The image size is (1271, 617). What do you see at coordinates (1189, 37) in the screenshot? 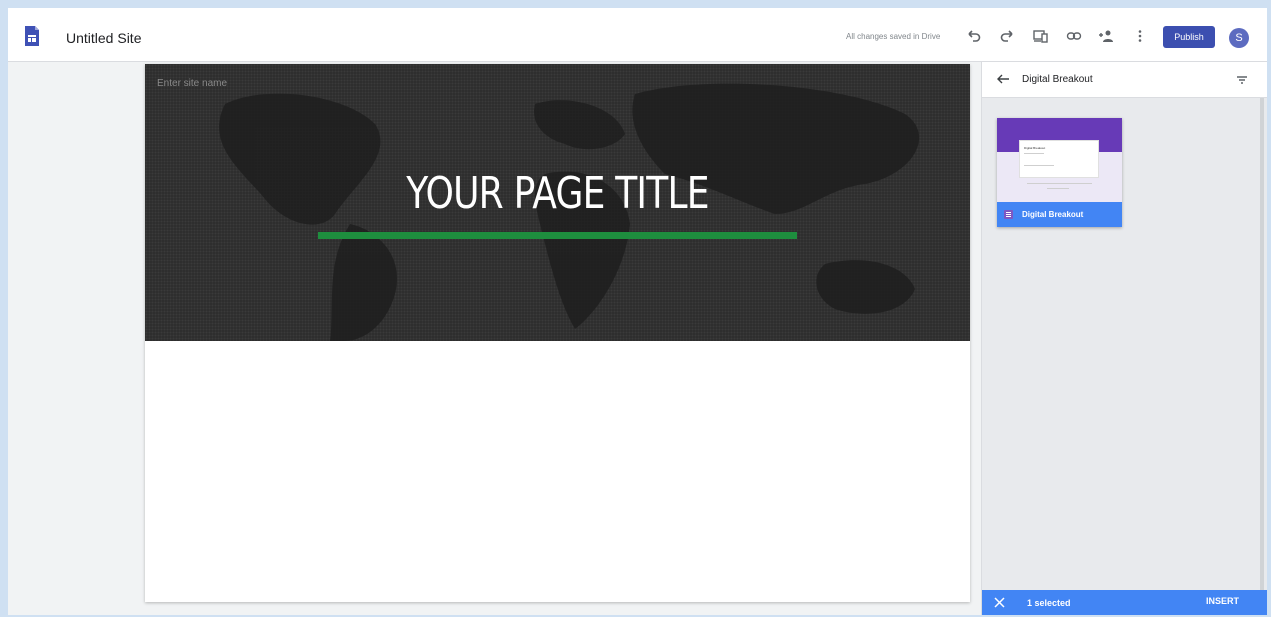
I see `publish-button: Publish` at bounding box center [1189, 37].